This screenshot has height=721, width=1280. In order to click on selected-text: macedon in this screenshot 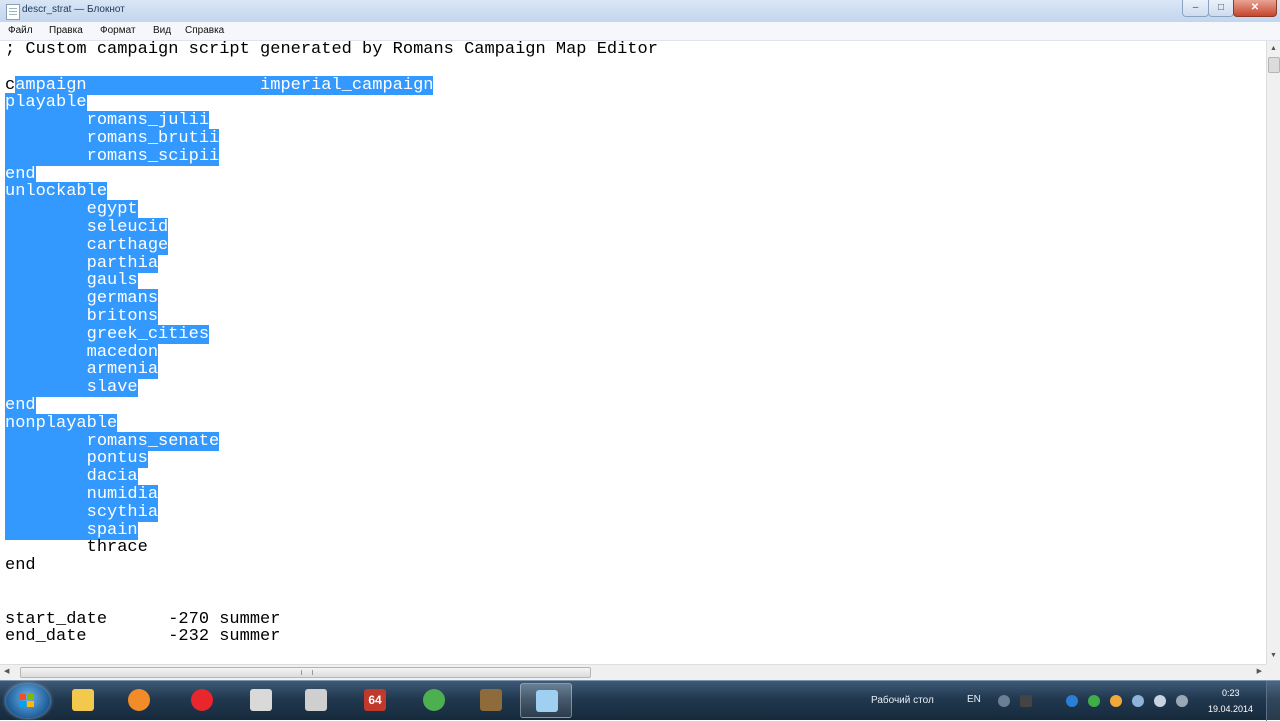, I will do `click(82, 352)`.